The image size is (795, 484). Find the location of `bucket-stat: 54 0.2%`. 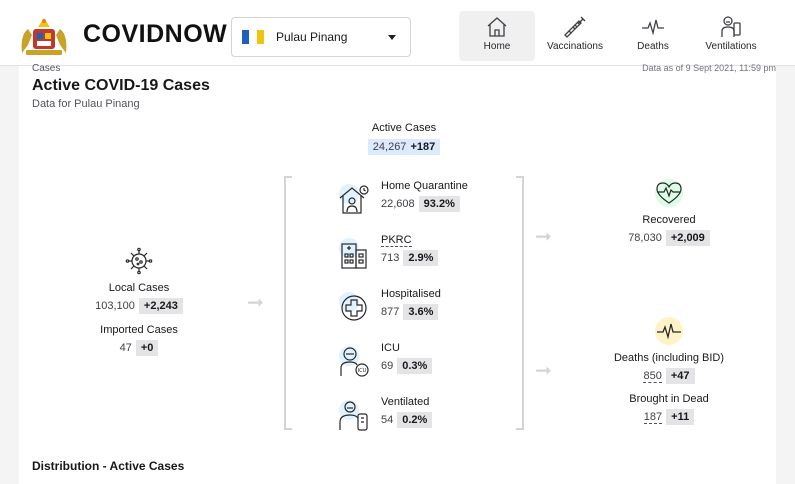

bucket-stat: 54 0.2% is located at coordinates (407, 420).